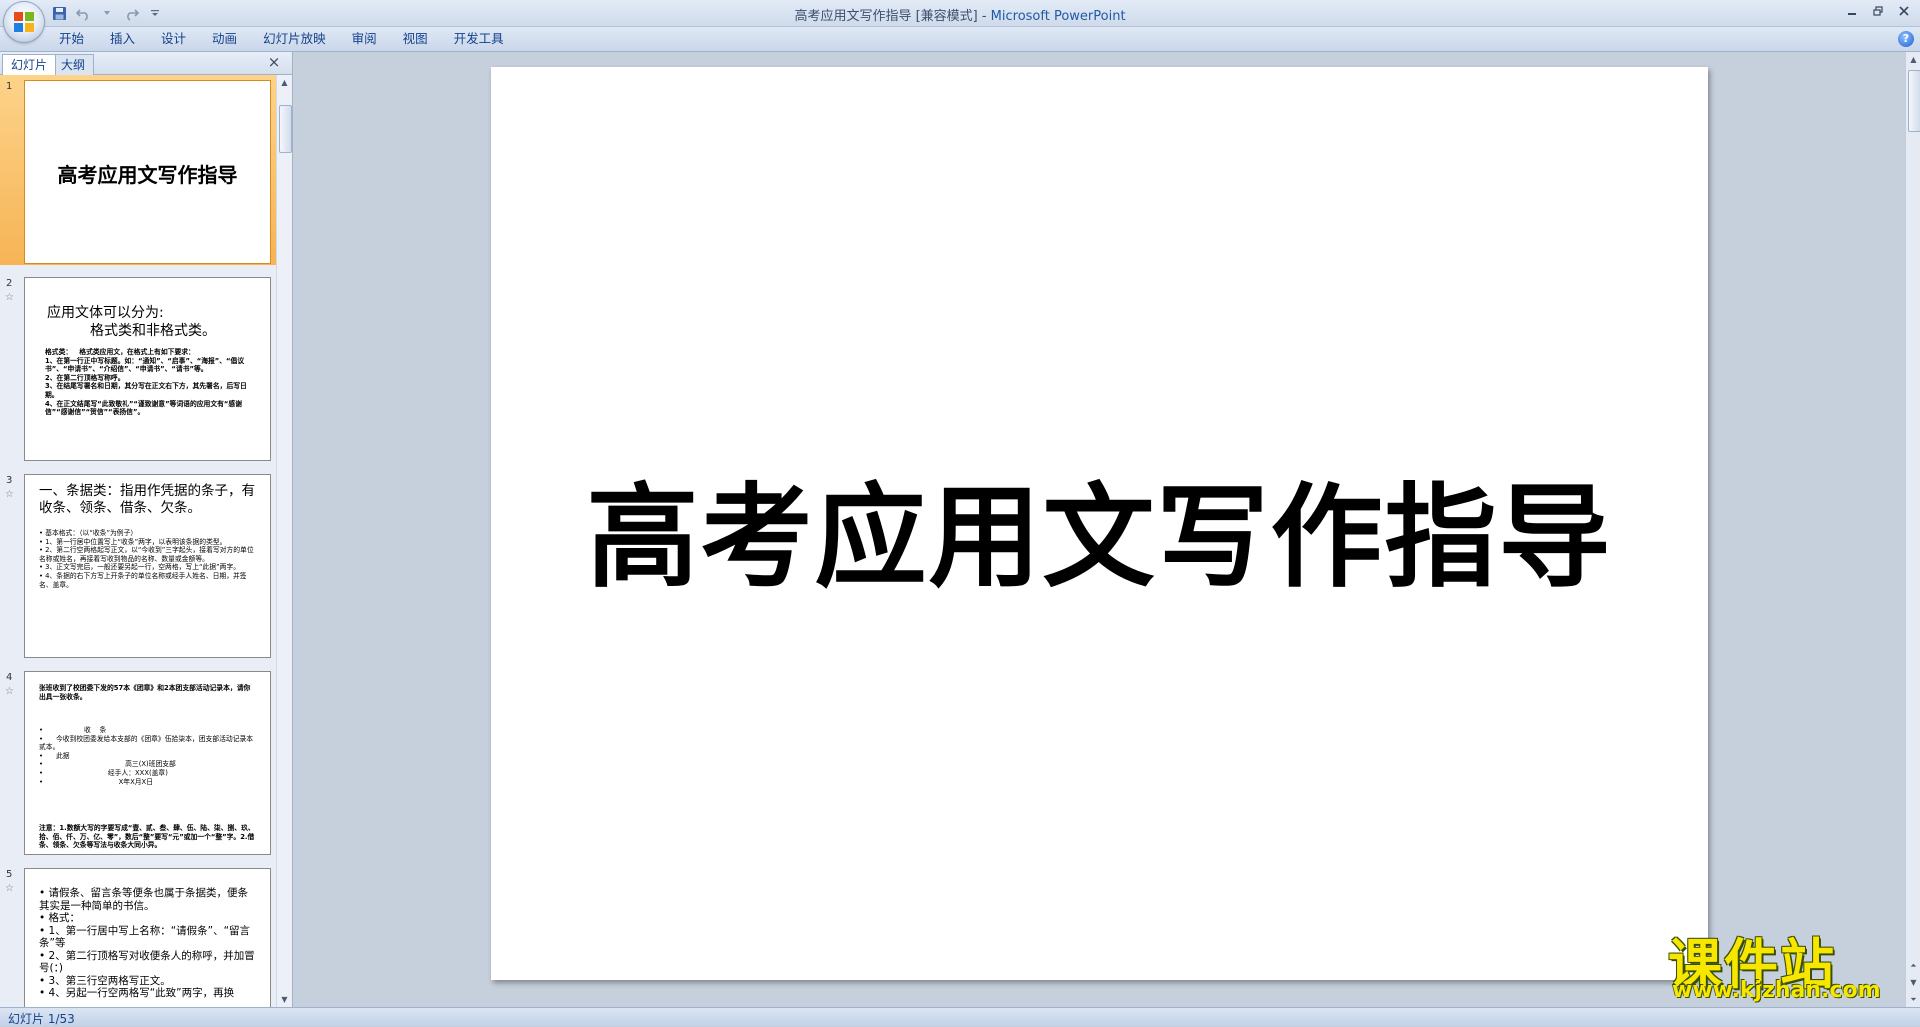 The image size is (1920, 1027). I want to click on watermark-logo: 课件站 www.kjzhan.com, so click(1784, 962).